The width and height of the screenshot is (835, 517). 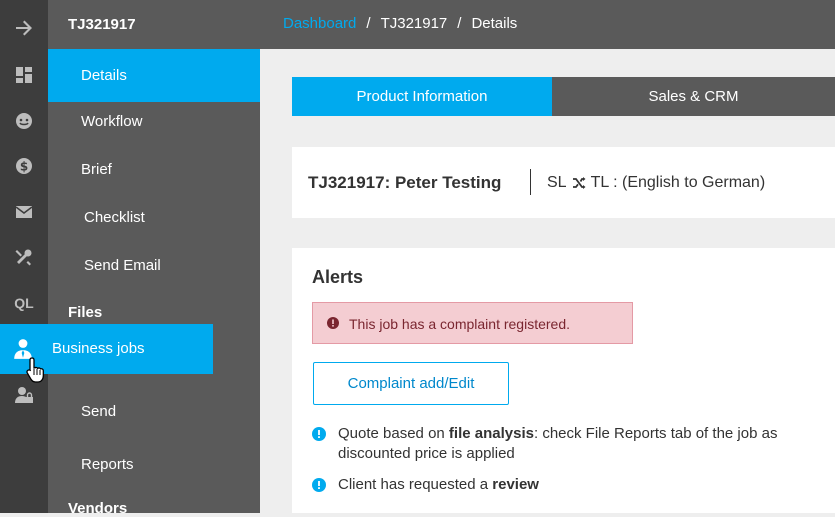 What do you see at coordinates (154, 465) in the screenshot?
I see `sidebar-item-reports: Reports` at bounding box center [154, 465].